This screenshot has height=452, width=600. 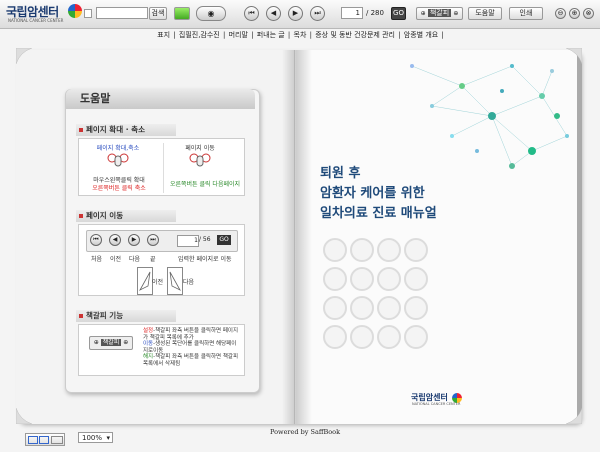 What do you see at coordinates (271, 35) in the screenshot?
I see `toc-item: 퍼내는 글` at bounding box center [271, 35].